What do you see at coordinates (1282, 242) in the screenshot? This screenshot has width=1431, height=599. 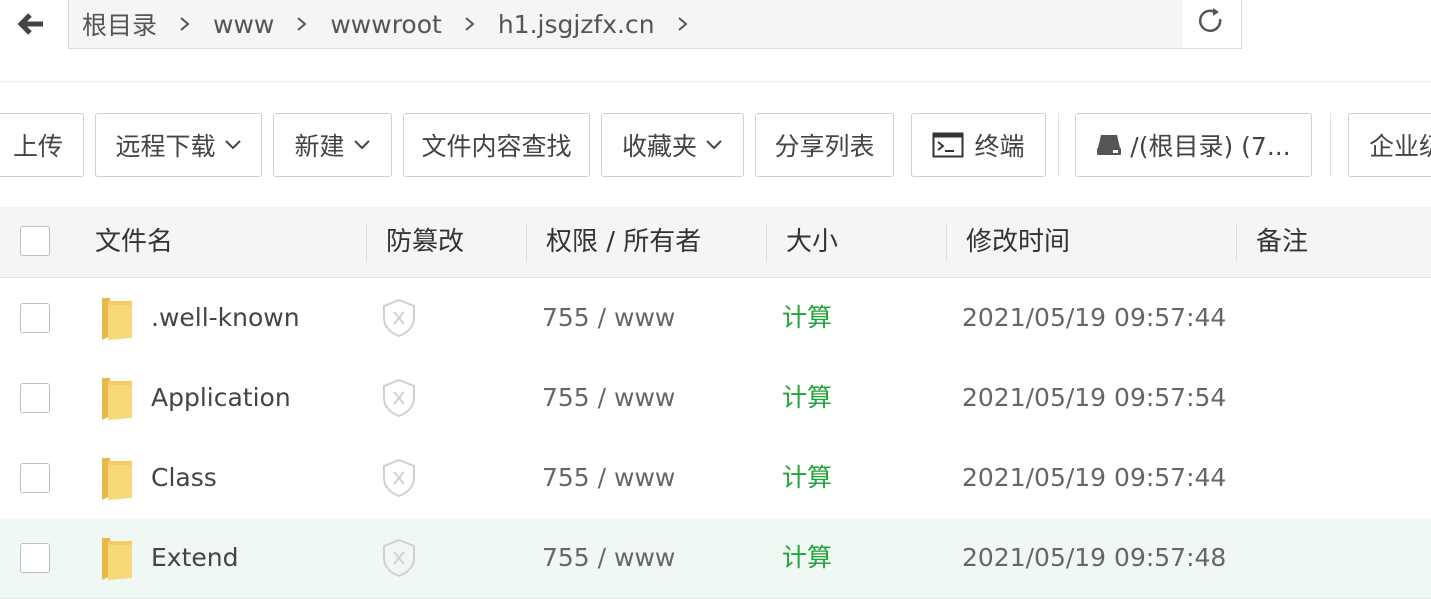 I see `header-note: 备注` at bounding box center [1282, 242].